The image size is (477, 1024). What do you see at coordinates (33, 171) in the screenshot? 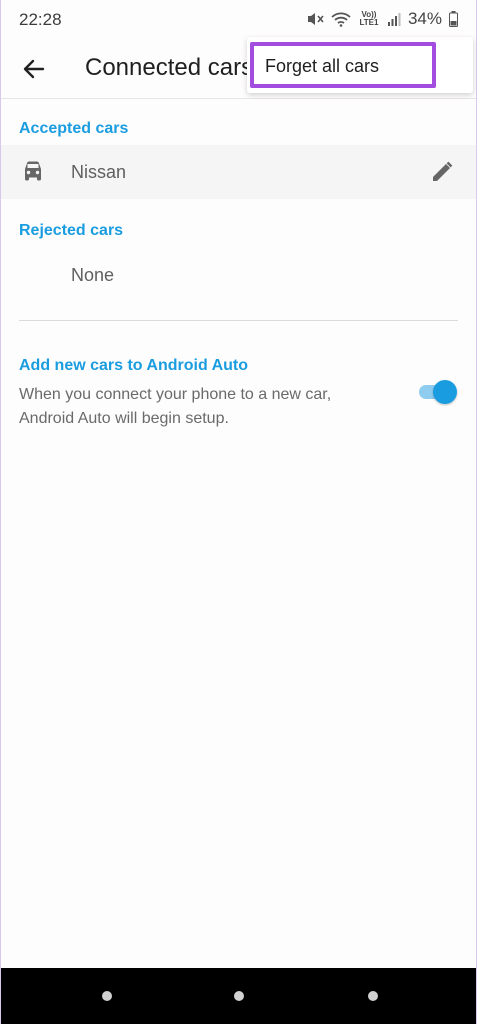
I see `car-icon` at bounding box center [33, 171].